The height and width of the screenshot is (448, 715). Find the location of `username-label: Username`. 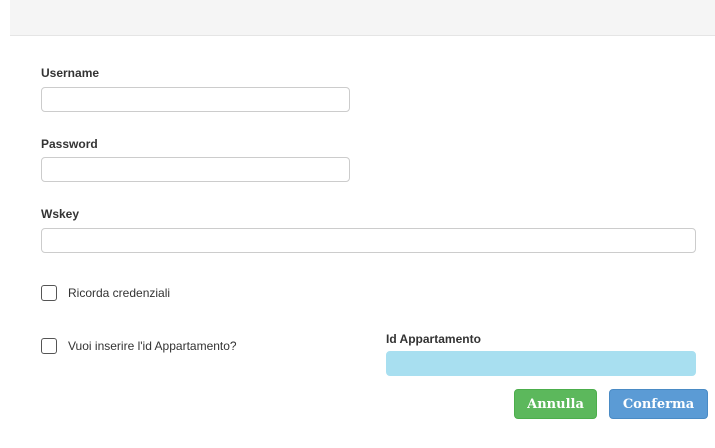

username-label: Username is located at coordinates (70, 73).